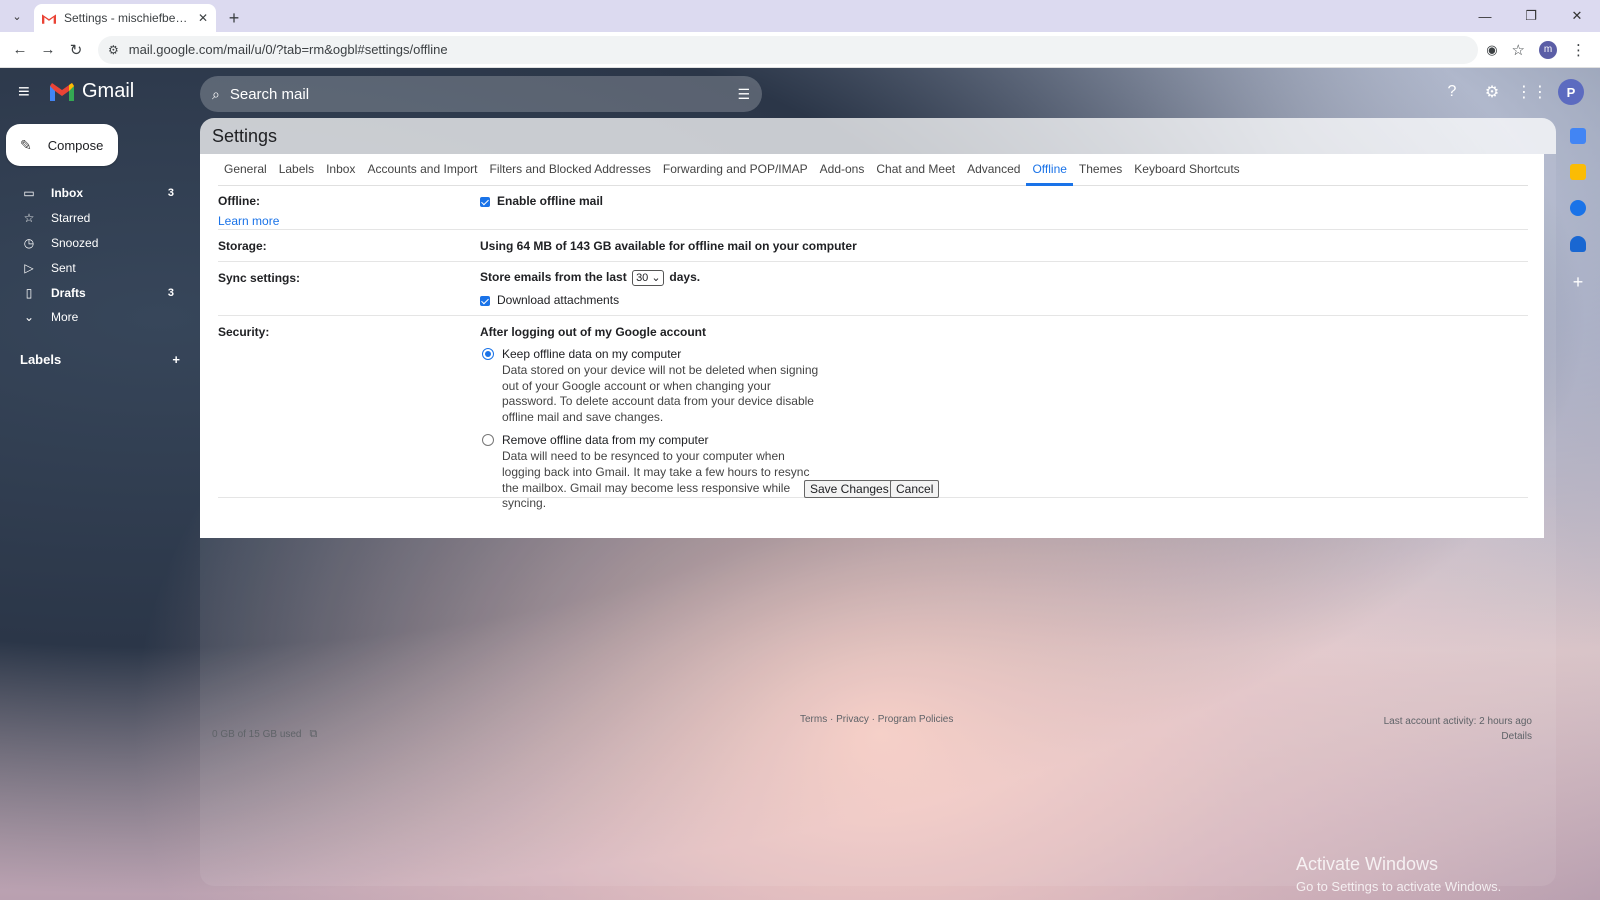  What do you see at coordinates (485, 300) in the screenshot?
I see `download-attachments-checkbox` at bounding box center [485, 300].